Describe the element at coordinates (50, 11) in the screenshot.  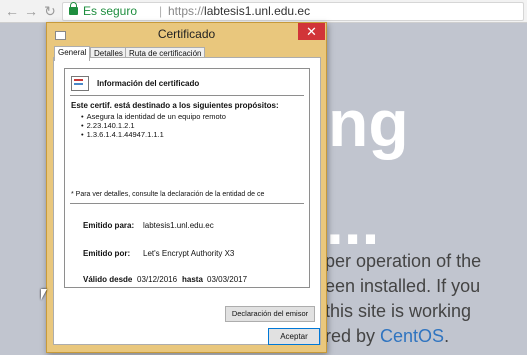
I see `reload-icon: ↻` at that location.